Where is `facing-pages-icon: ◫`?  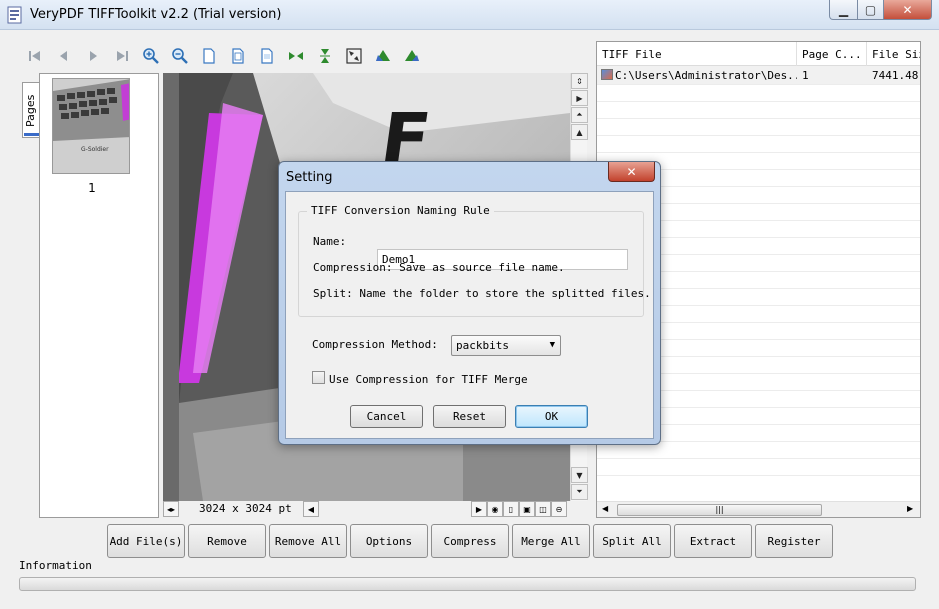
facing-pages-icon: ◫ is located at coordinates (543, 509).